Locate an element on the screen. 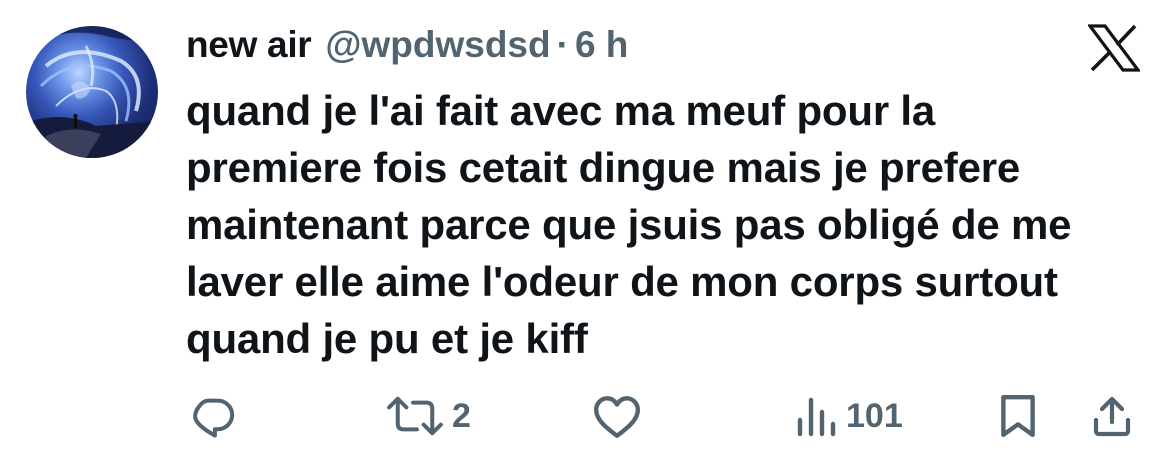 The height and width of the screenshot is (475, 1170). bookmark-button is located at coordinates (1018, 416).